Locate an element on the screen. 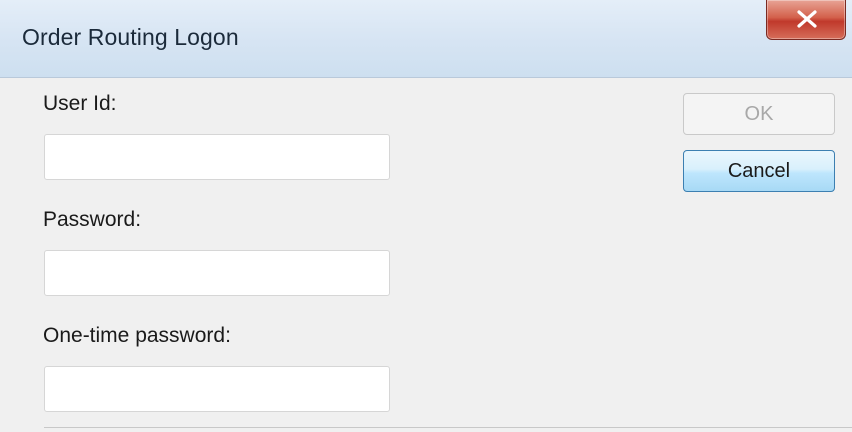  divider is located at coordinates (448, 427).